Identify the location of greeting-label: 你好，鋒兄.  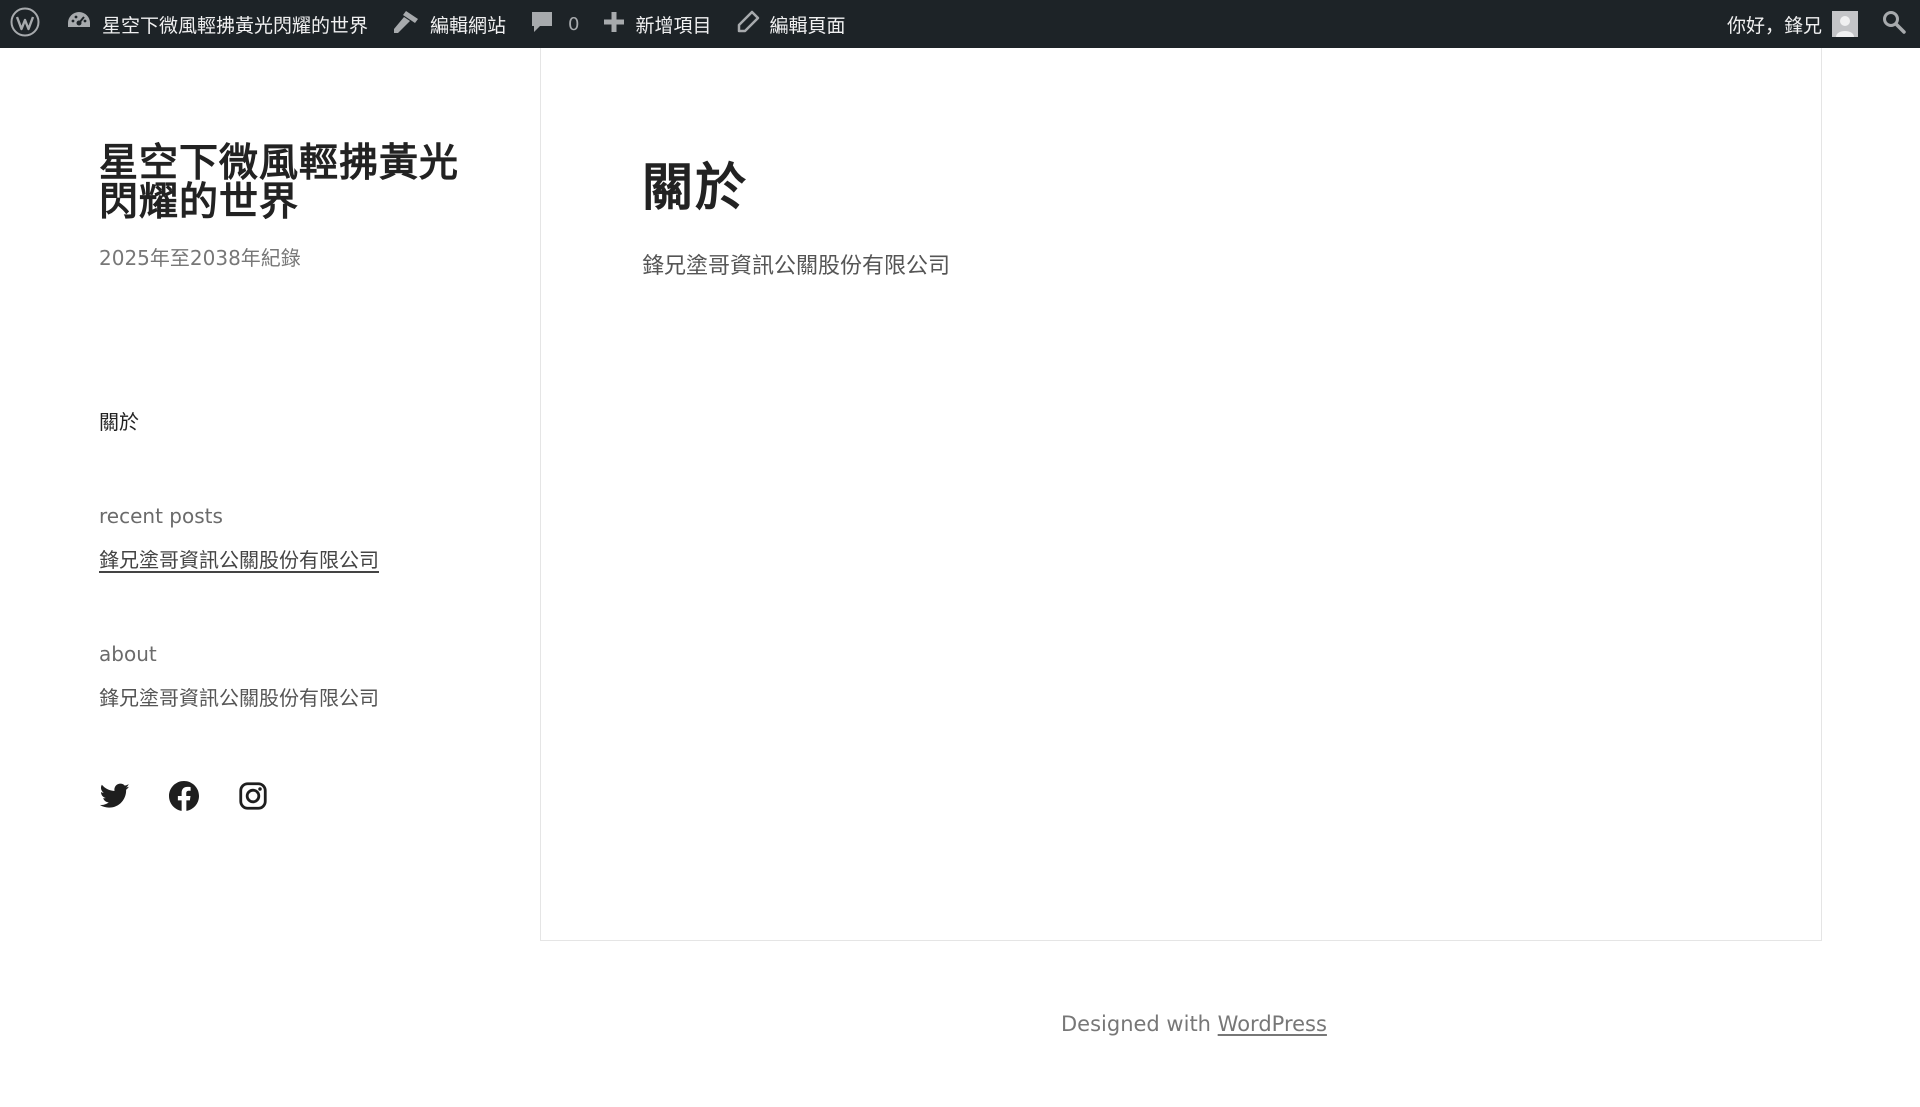
(1774, 25).